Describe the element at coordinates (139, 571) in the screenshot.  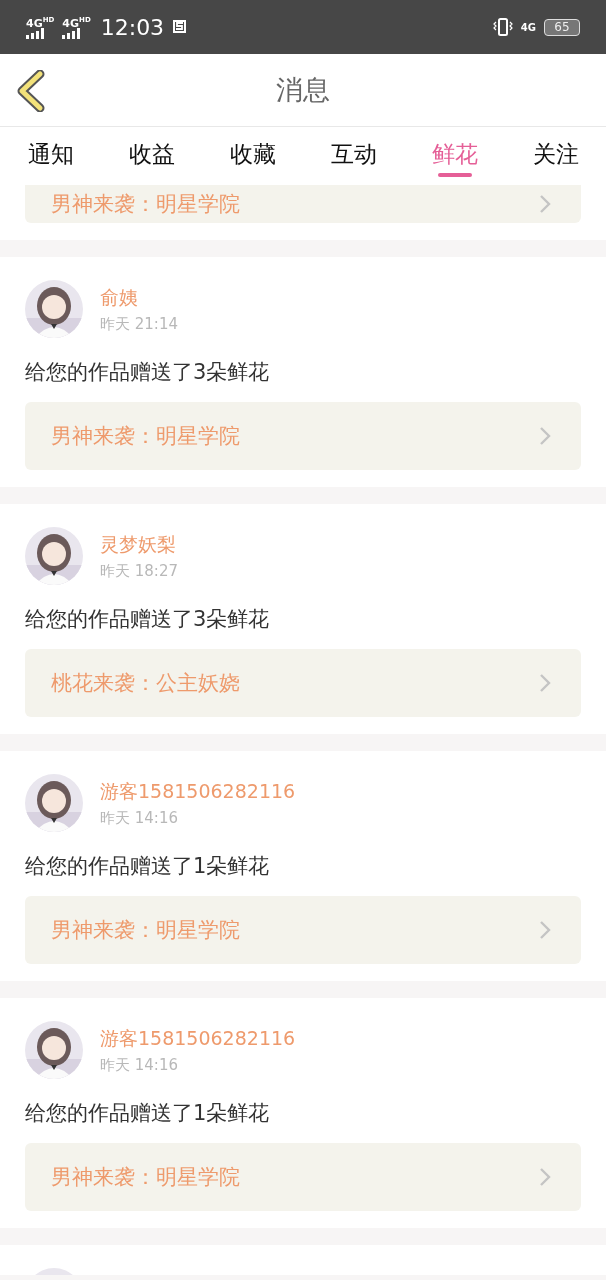
I see `timestamp: 昨天 18:27` at that location.